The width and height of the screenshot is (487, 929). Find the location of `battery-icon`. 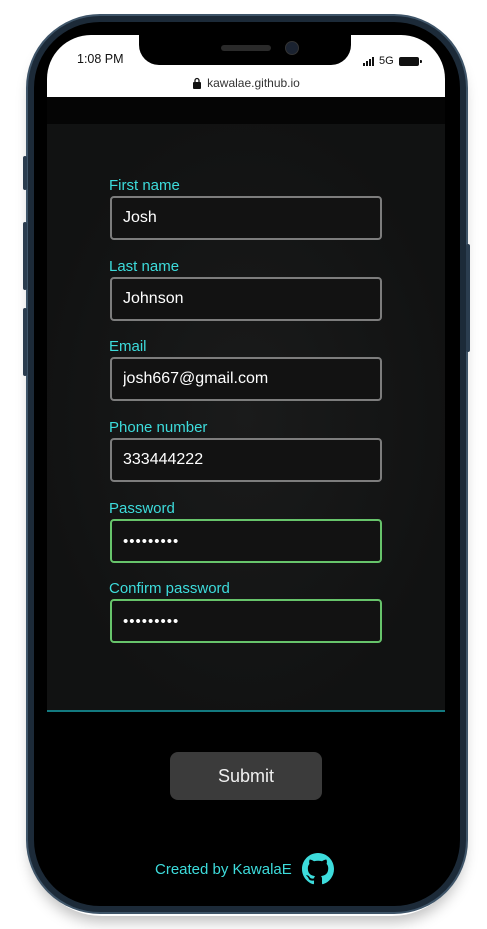

battery-icon is located at coordinates (410, 61).